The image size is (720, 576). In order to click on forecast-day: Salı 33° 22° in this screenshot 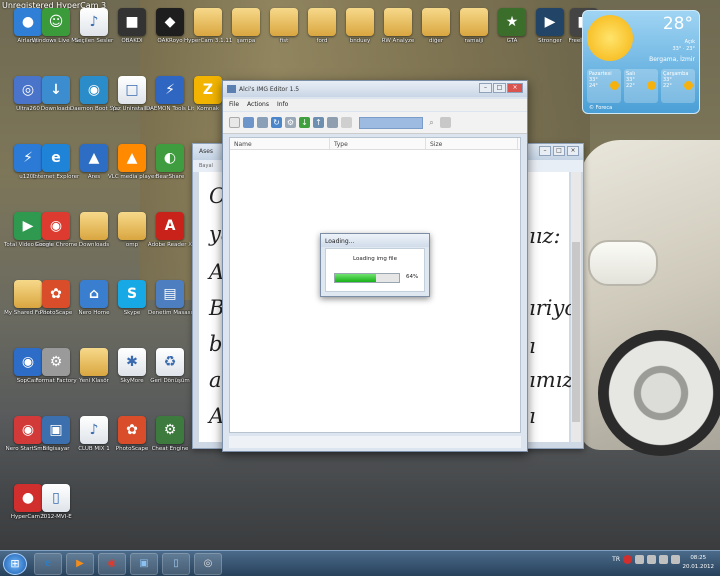, I will do `click(641, 86)`.